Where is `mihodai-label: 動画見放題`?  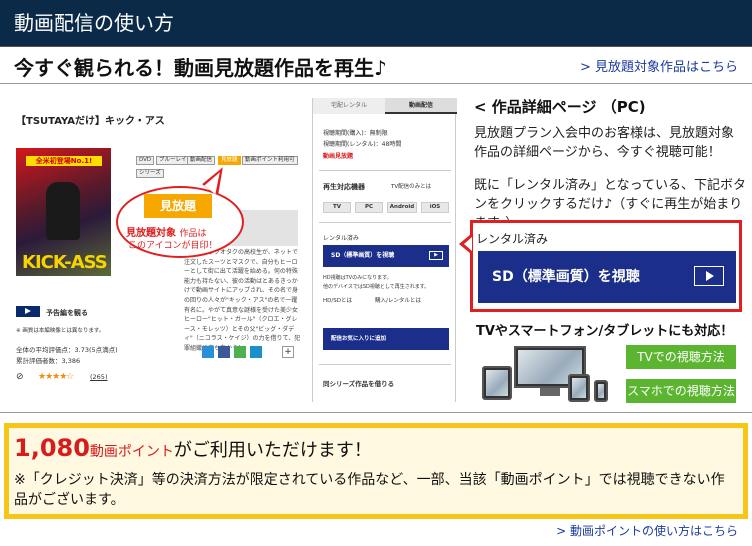 mihodai-label: 動画見放題 is located at coordinates (338, 156).